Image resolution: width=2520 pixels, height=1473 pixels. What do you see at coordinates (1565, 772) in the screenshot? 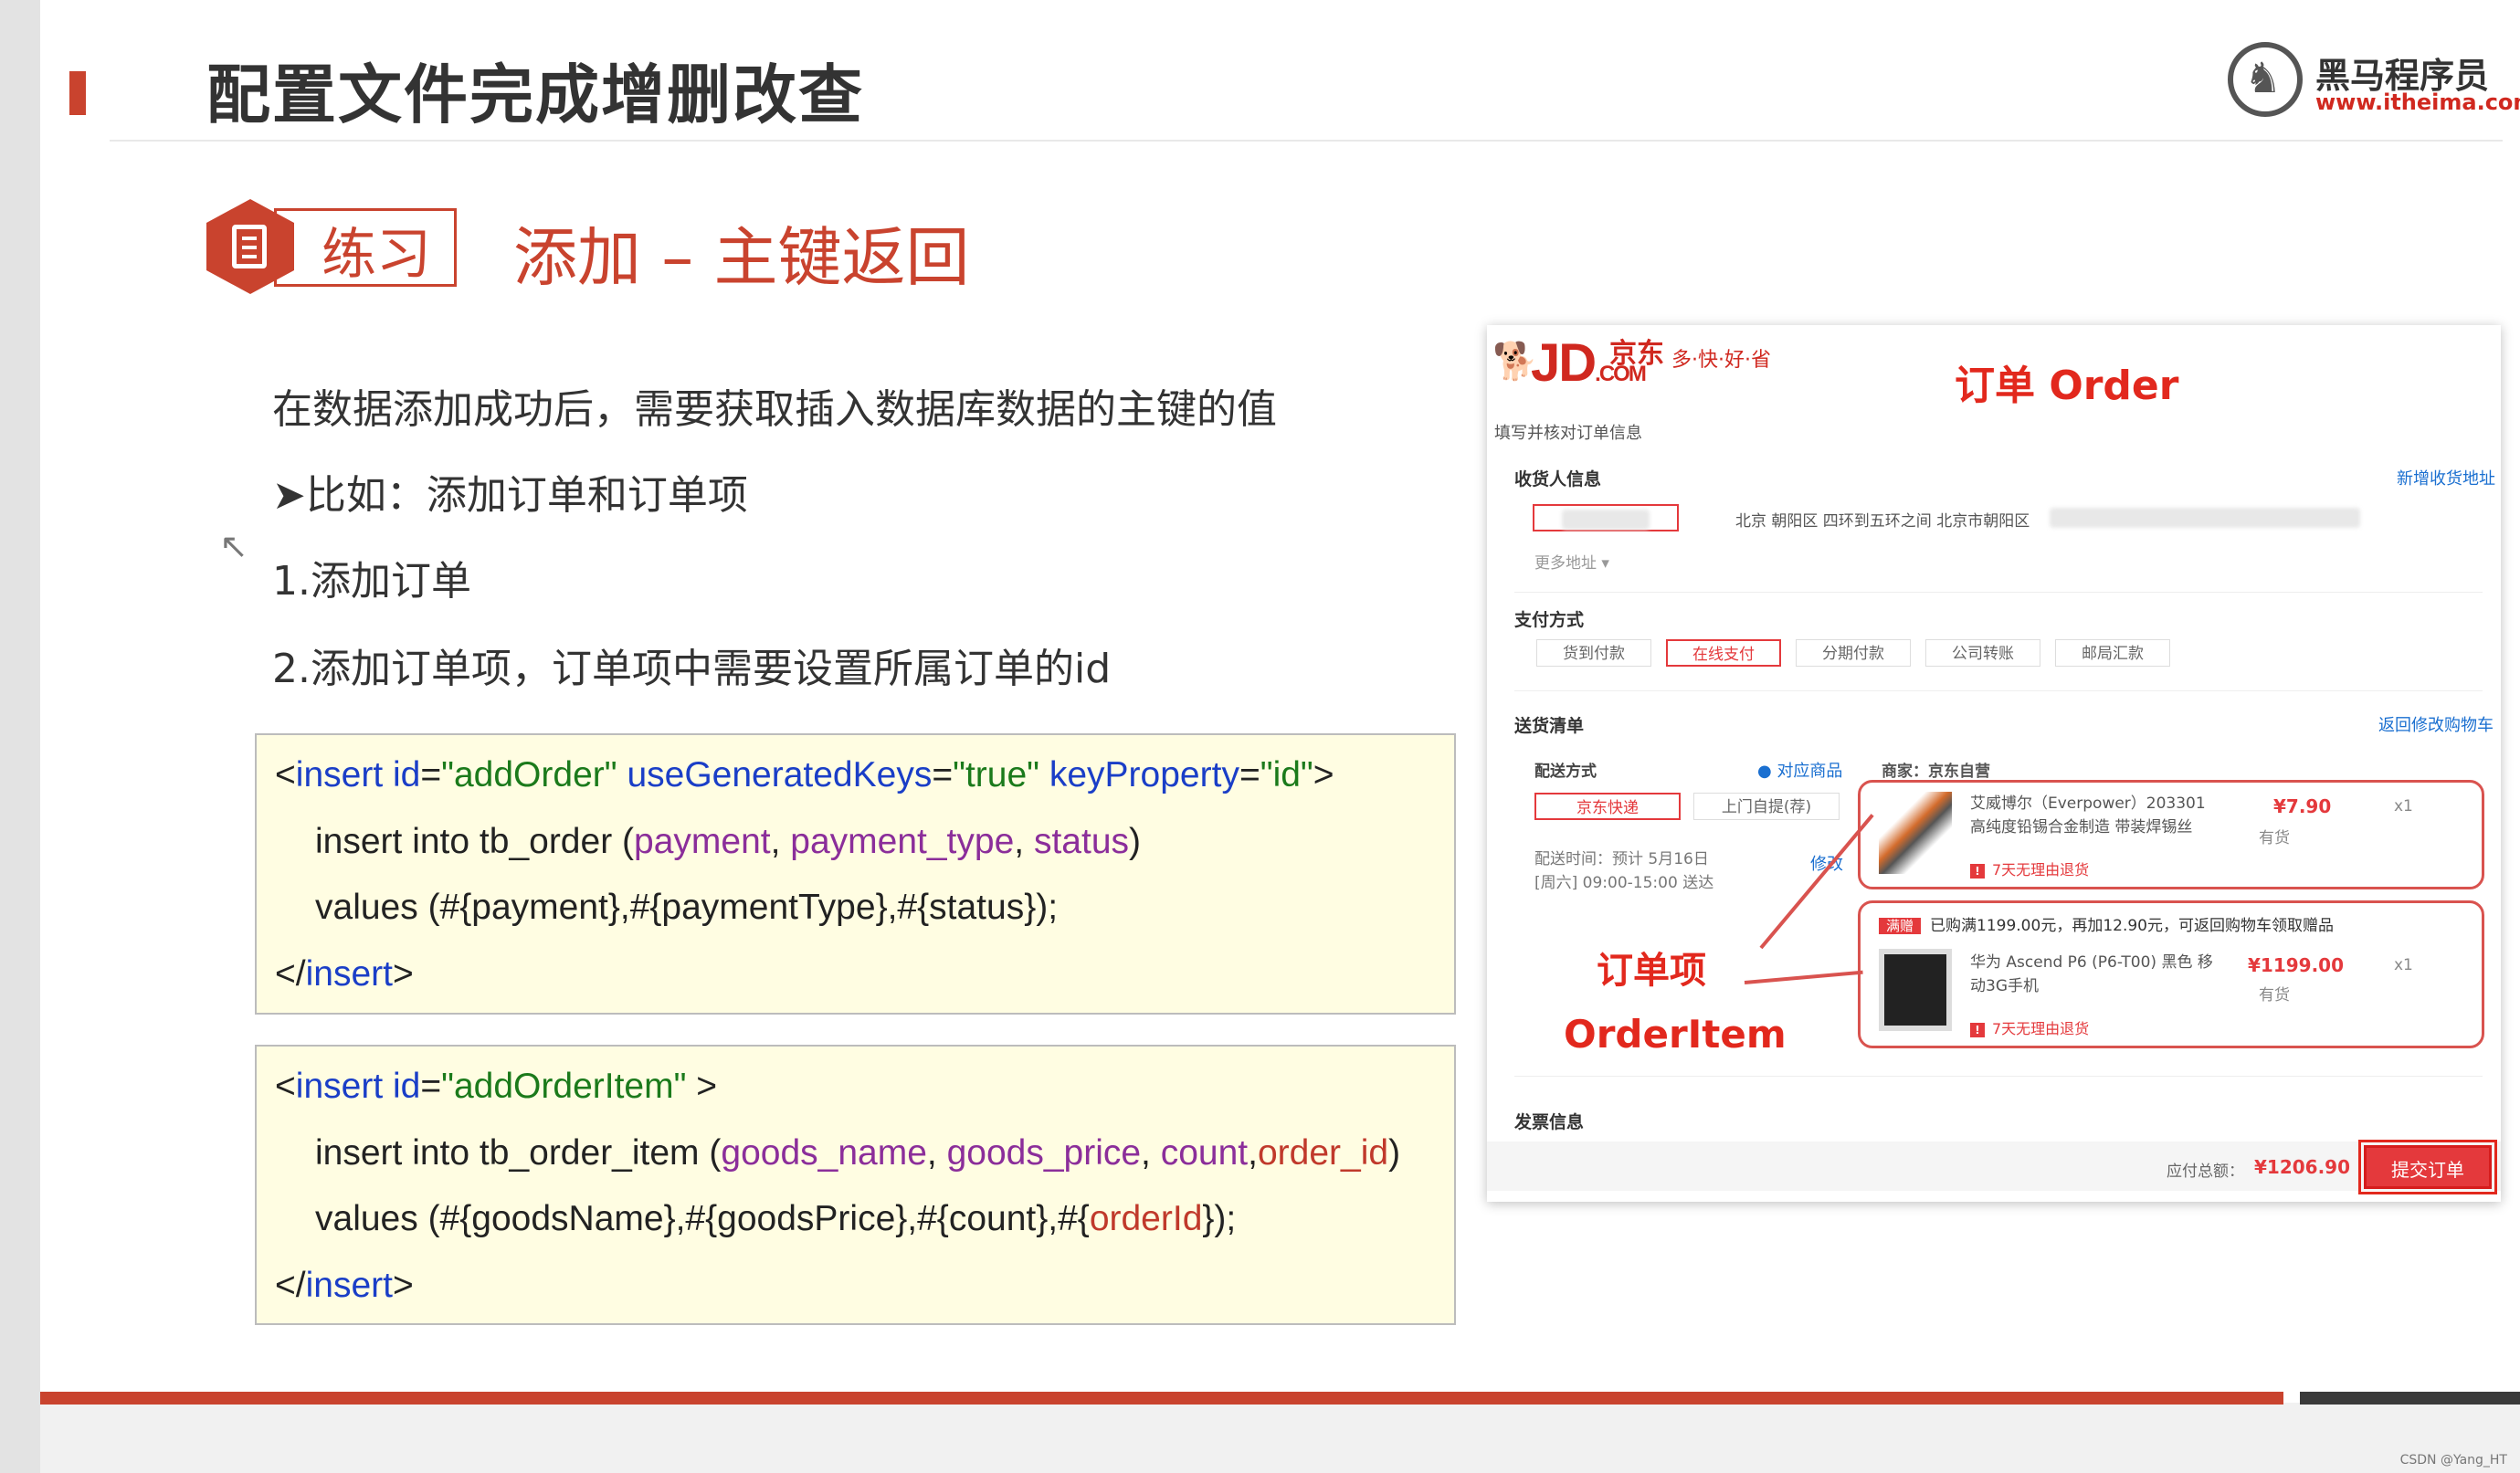
I see `delivery-label: 配送方式` at bounding box center [1565, 772].